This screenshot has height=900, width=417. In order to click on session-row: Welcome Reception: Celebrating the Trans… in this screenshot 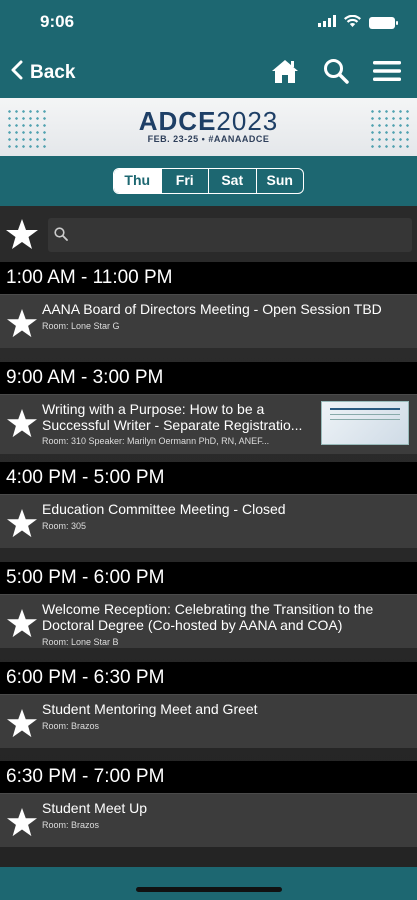, I will do `click(208, 621)`.